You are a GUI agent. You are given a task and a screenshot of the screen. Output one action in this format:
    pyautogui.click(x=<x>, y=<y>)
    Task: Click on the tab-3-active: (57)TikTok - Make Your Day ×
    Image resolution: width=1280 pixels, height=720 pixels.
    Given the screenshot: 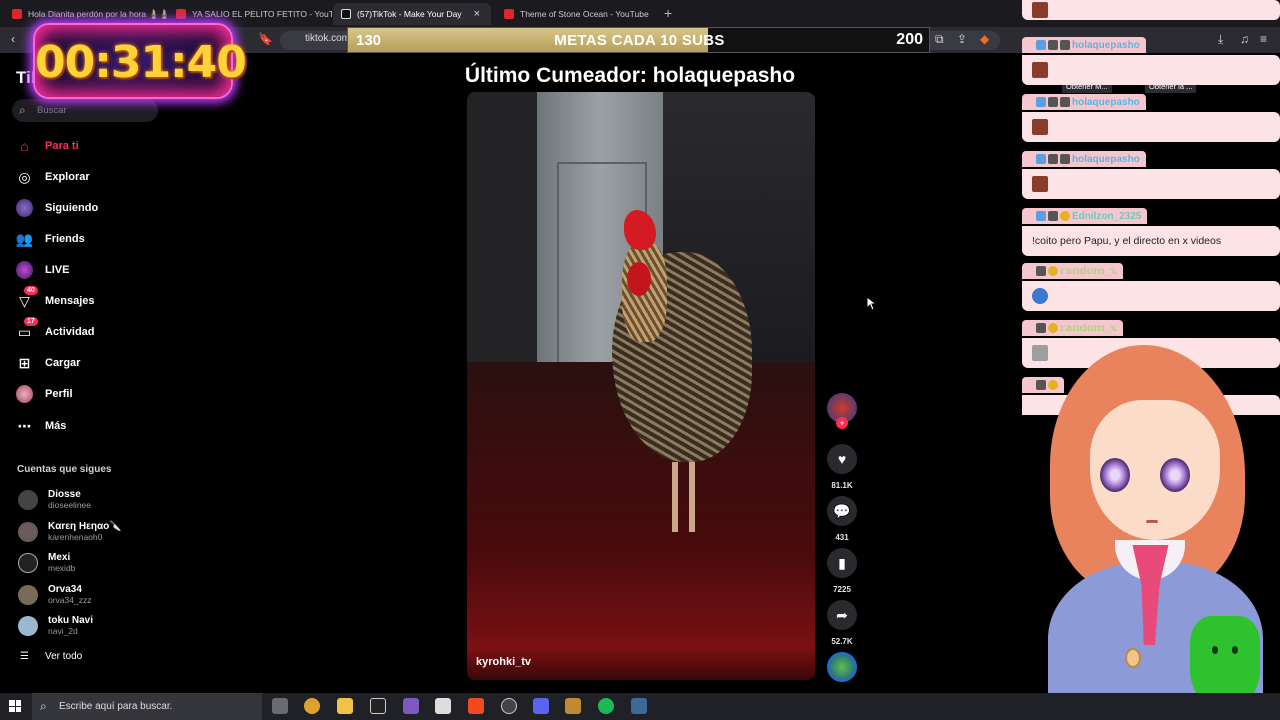 What is the action you would take?
    pyautogui.click(x=412, y=14)
    